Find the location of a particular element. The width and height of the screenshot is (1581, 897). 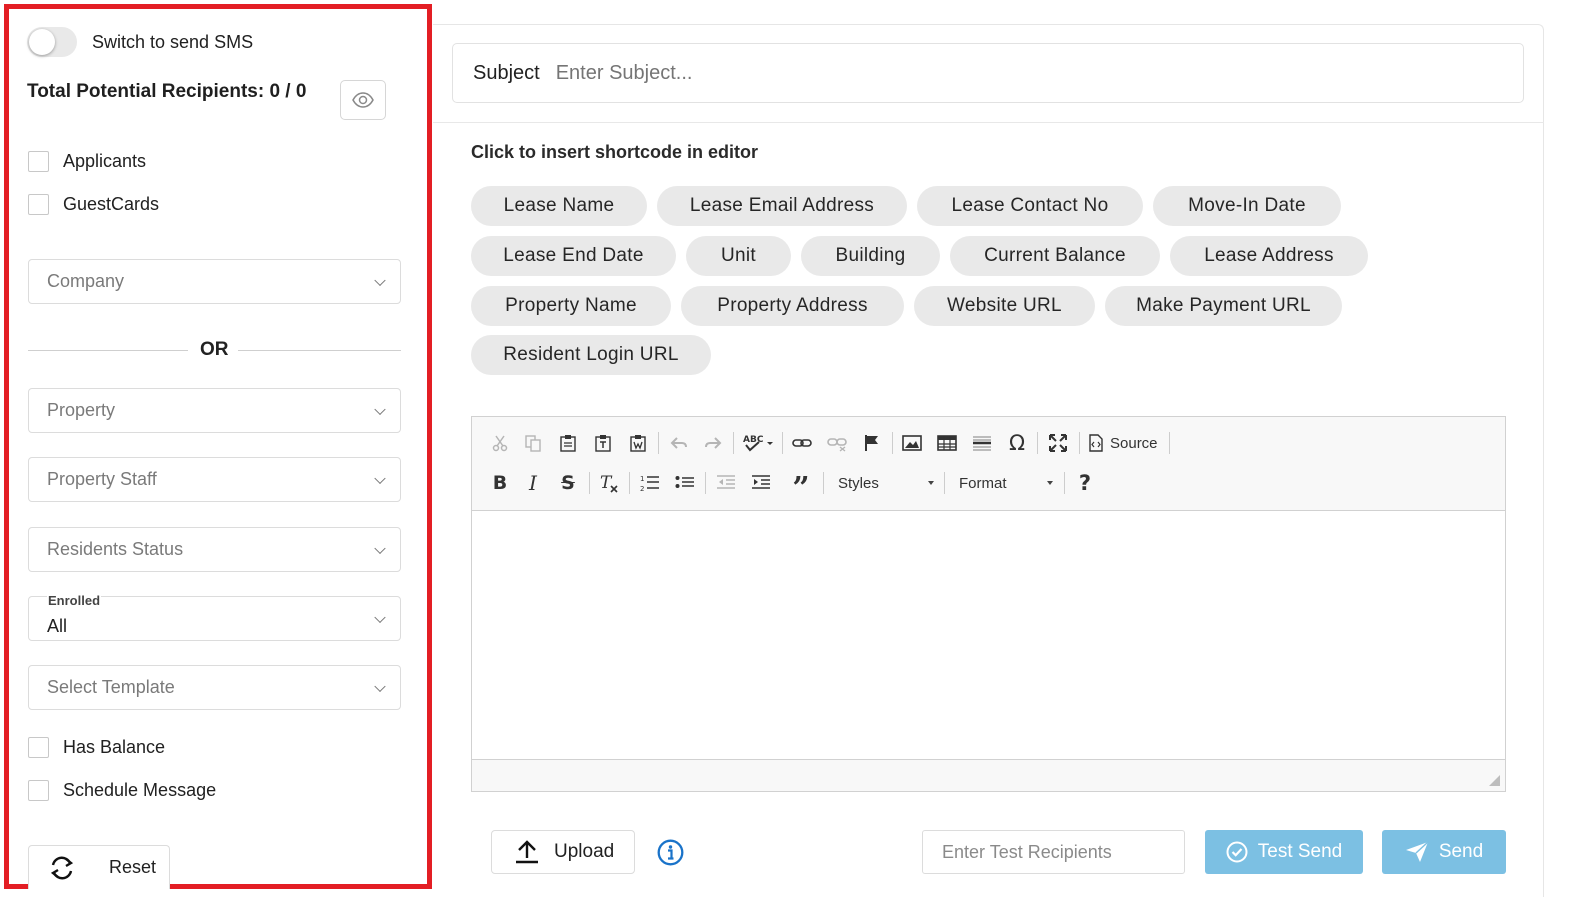

strikethrough-icon: S is located at coordinates (568, 483).